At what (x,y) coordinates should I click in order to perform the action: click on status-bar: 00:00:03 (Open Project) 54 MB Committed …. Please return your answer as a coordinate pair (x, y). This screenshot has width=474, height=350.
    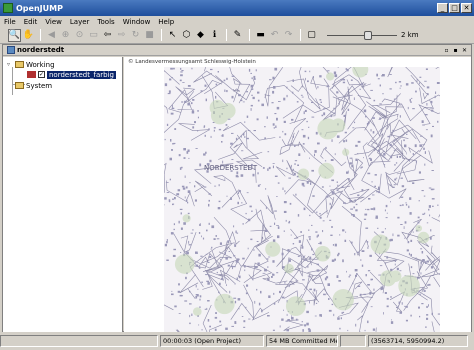
    Looking at the image, I should click on (237, 341).